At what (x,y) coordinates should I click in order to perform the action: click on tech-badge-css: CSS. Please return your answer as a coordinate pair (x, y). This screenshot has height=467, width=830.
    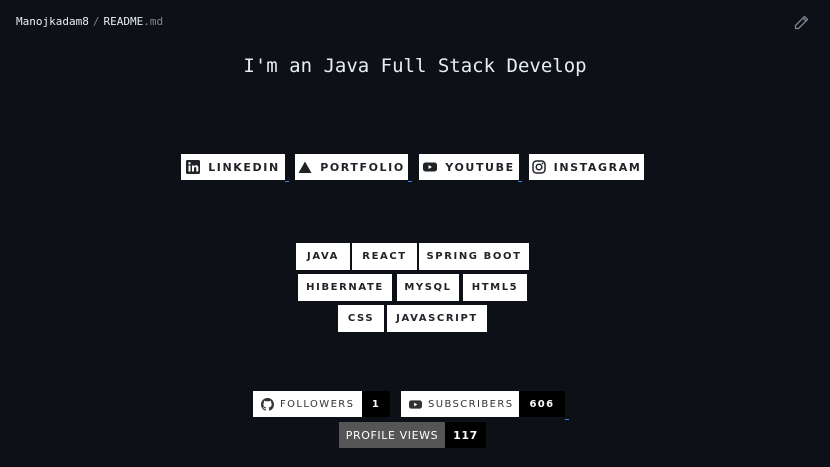
    Looking at the image, I should click on (361, 318).